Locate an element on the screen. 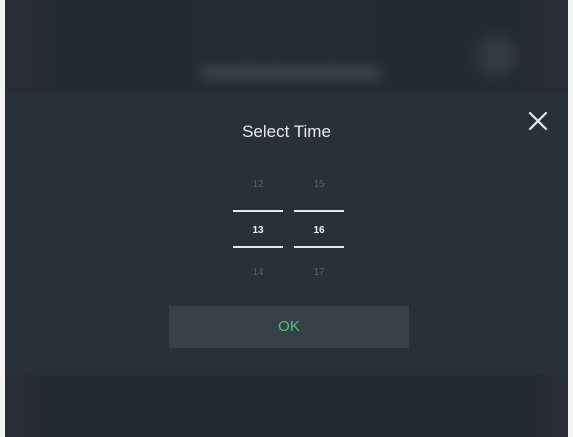  dialog-title: Select Time is located at coordinates (286, 131).